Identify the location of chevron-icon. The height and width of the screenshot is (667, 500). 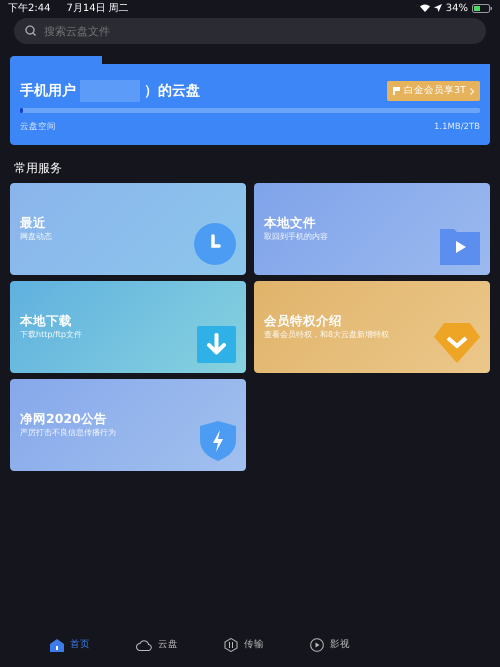
(472, 91).